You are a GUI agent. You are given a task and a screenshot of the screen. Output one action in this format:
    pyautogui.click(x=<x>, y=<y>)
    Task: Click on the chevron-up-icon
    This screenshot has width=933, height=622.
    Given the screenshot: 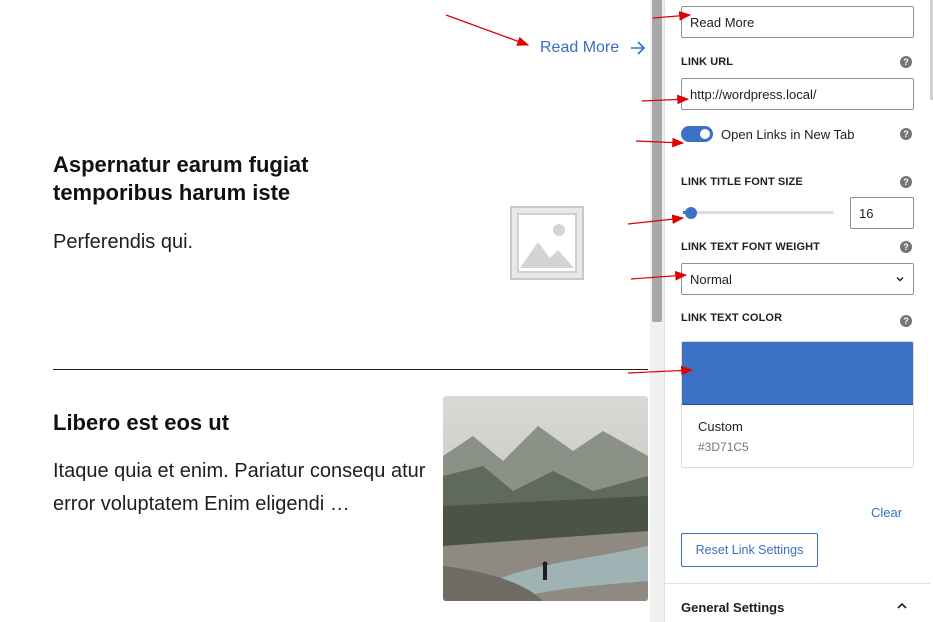 What is the action you would take?
    pyautogui.click(x=902, y=606)
    